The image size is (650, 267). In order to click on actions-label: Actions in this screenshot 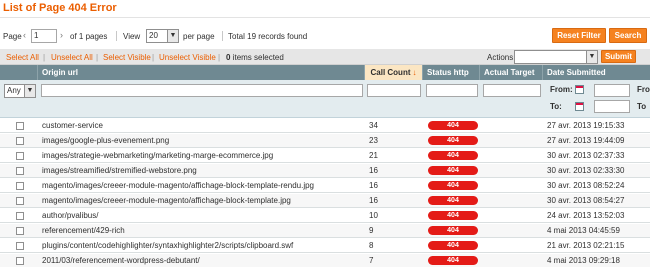, I will do `click(500, 57)`.